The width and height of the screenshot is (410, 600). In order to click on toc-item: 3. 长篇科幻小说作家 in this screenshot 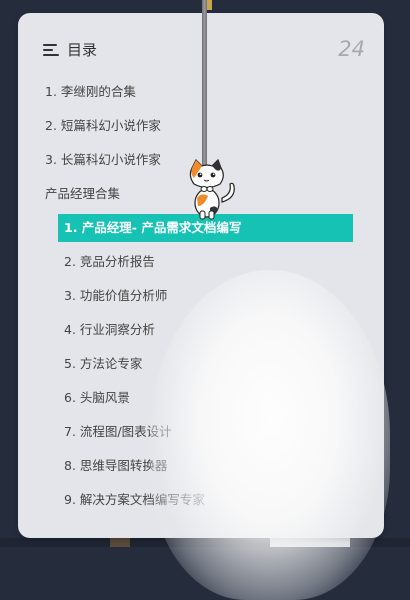, I will do `click(103, 160)`.